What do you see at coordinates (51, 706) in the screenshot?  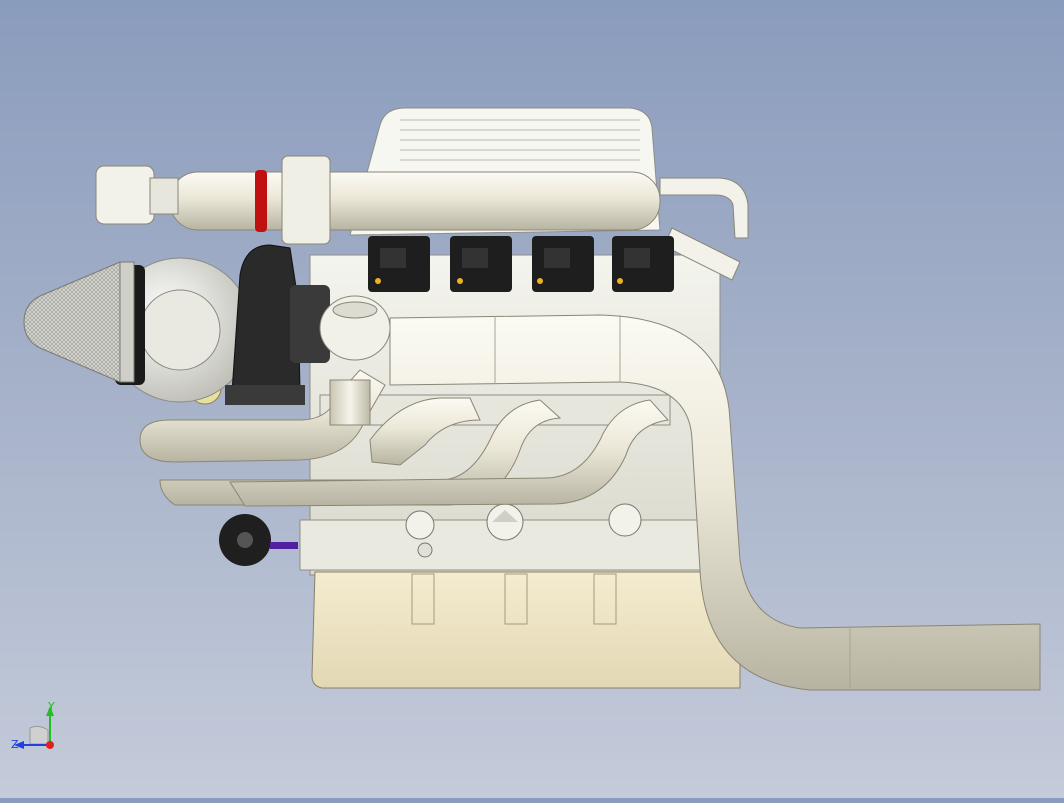 I see `triad-y-label: Y` at bounding box center [51, 706].